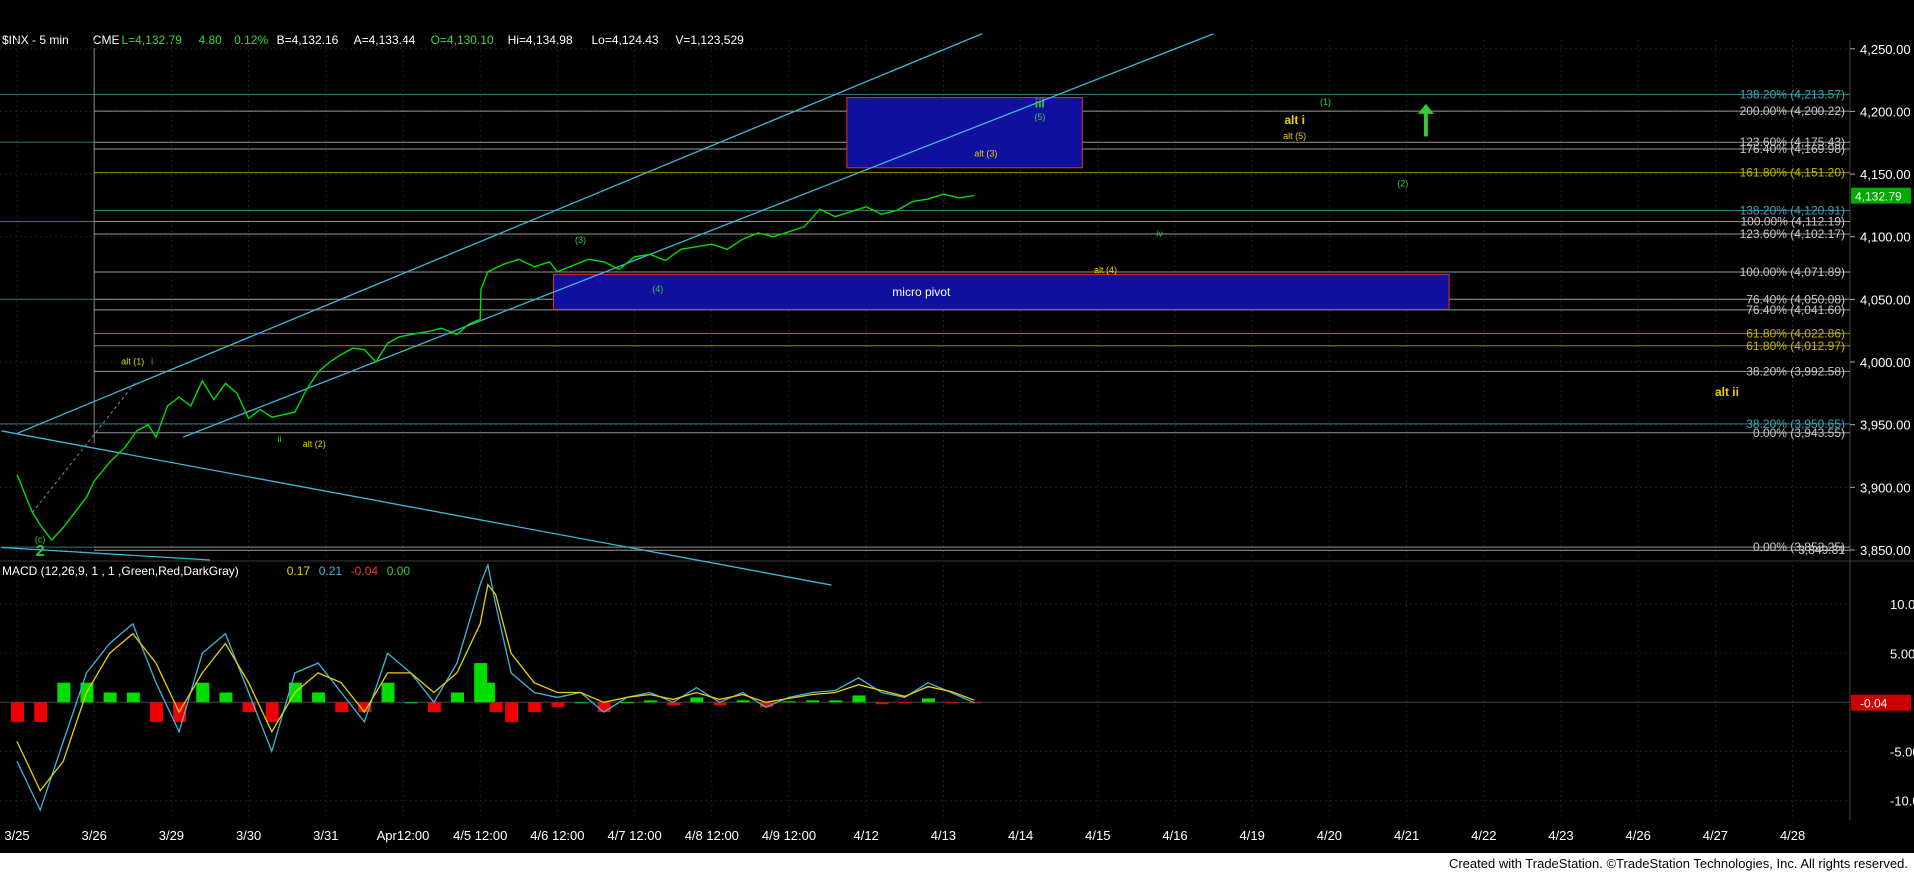 The height and width of the screenshot is (878, 1914). I want to click on macd-legend-value: 0.21, so click(331, 571).